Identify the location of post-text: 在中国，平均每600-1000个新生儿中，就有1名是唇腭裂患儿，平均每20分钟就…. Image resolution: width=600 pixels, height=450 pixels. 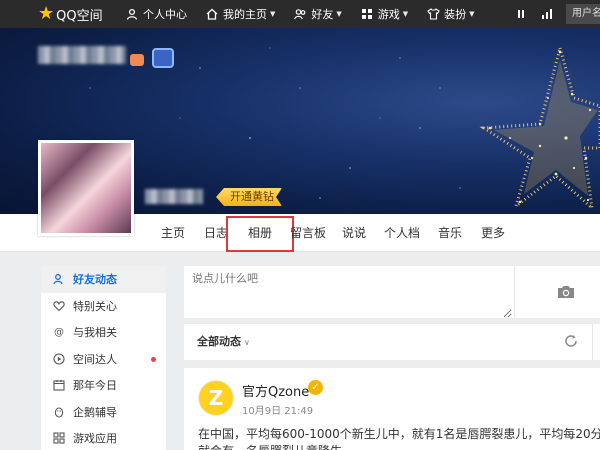
(399, 438).